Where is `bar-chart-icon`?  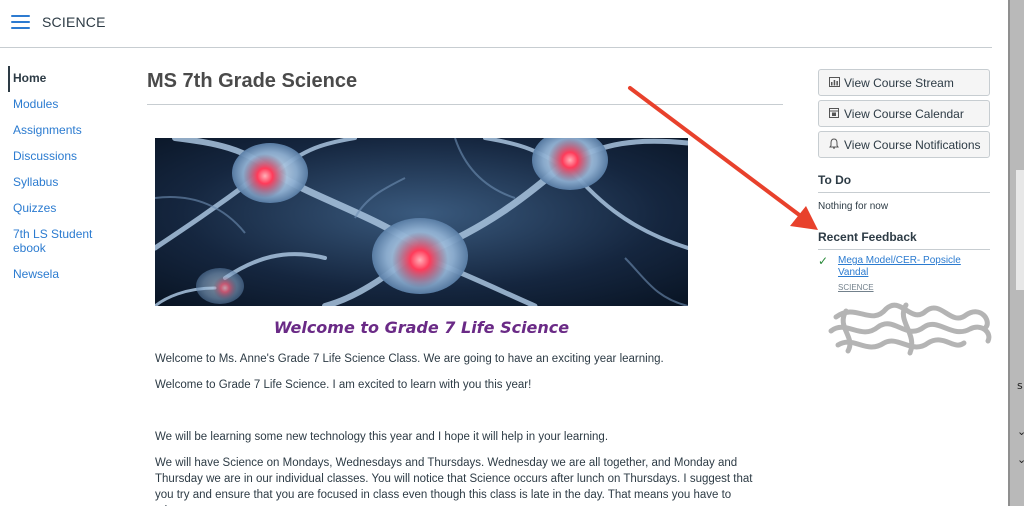
bar-chart-icon is located at coordinates (835, 83).